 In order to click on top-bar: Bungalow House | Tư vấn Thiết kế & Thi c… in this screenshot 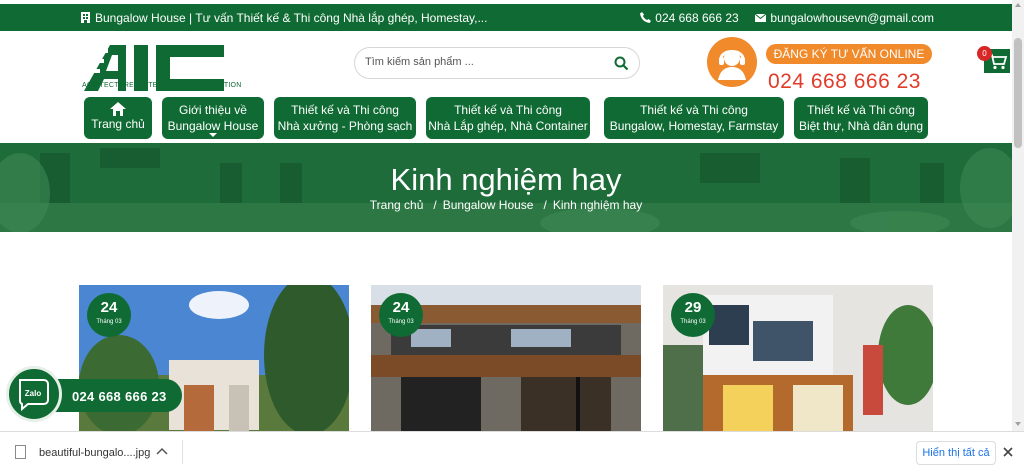, I will do `click(506, 17)`.